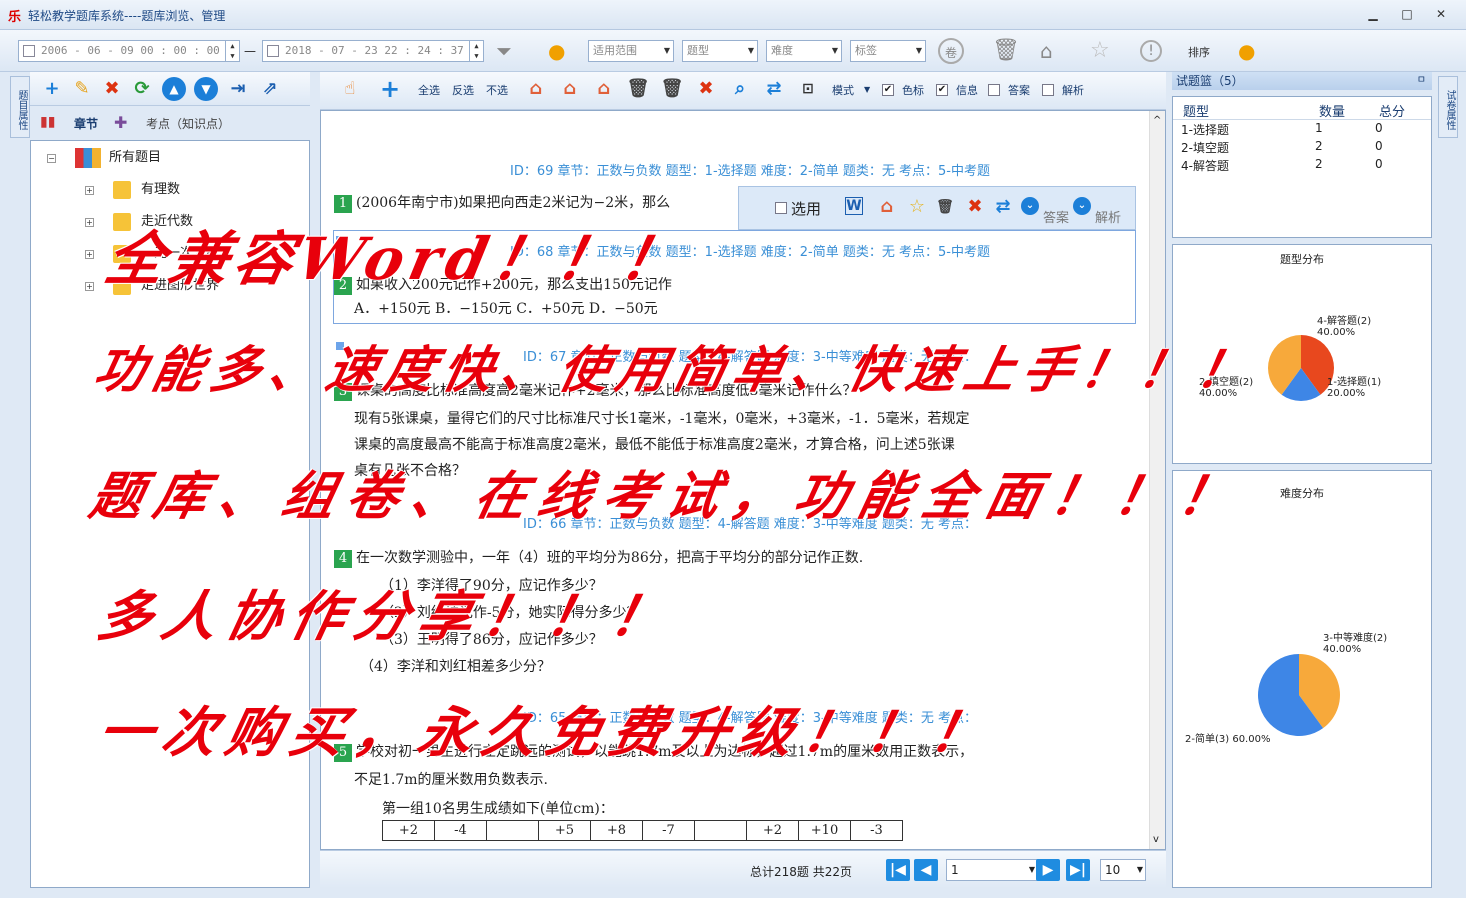 The height and width of the screenshot is (898, 1466). What do you see at coordinates (615, 50) in the screenshot?
I see `range-label: 适用范围` at bounding box center [615, 50].